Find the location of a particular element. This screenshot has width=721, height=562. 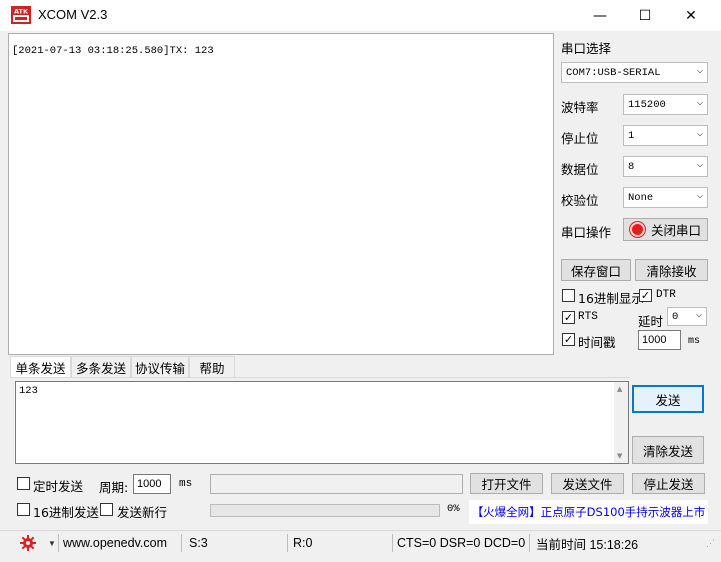

modem-signals: CTS=0 DSR=0 DCD=0 is located at coordinates (461, 543).